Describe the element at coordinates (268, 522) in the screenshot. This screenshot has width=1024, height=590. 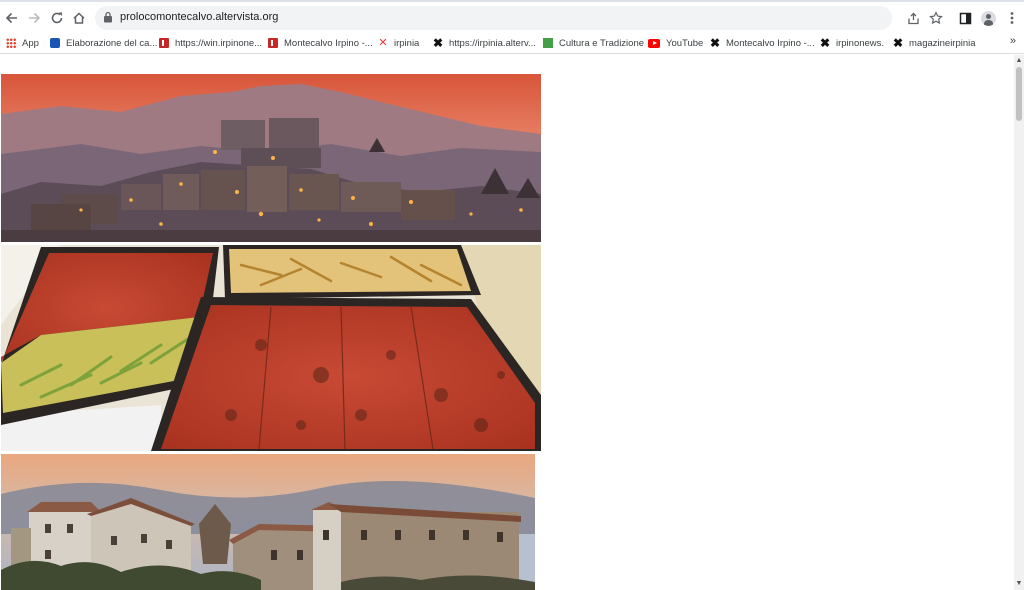
I see `castle-photo` at that location.